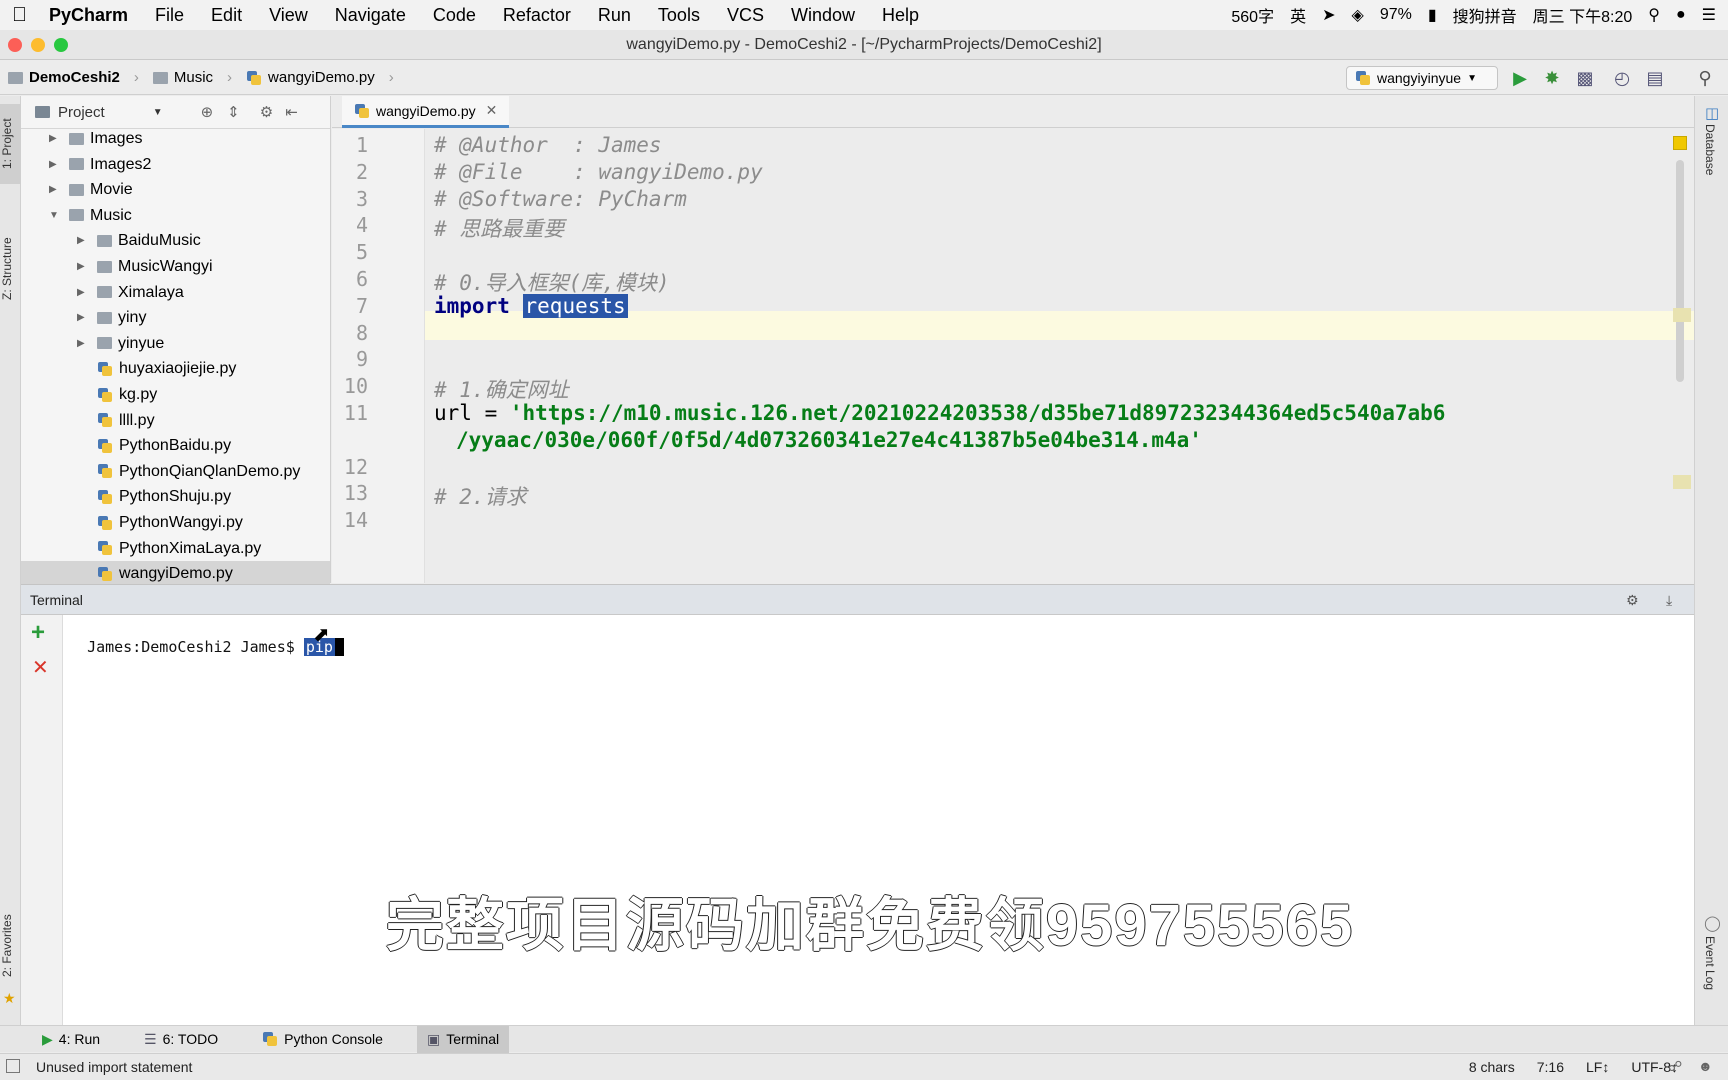  I want to click on code-selected-module: requests, so click(575, 305).